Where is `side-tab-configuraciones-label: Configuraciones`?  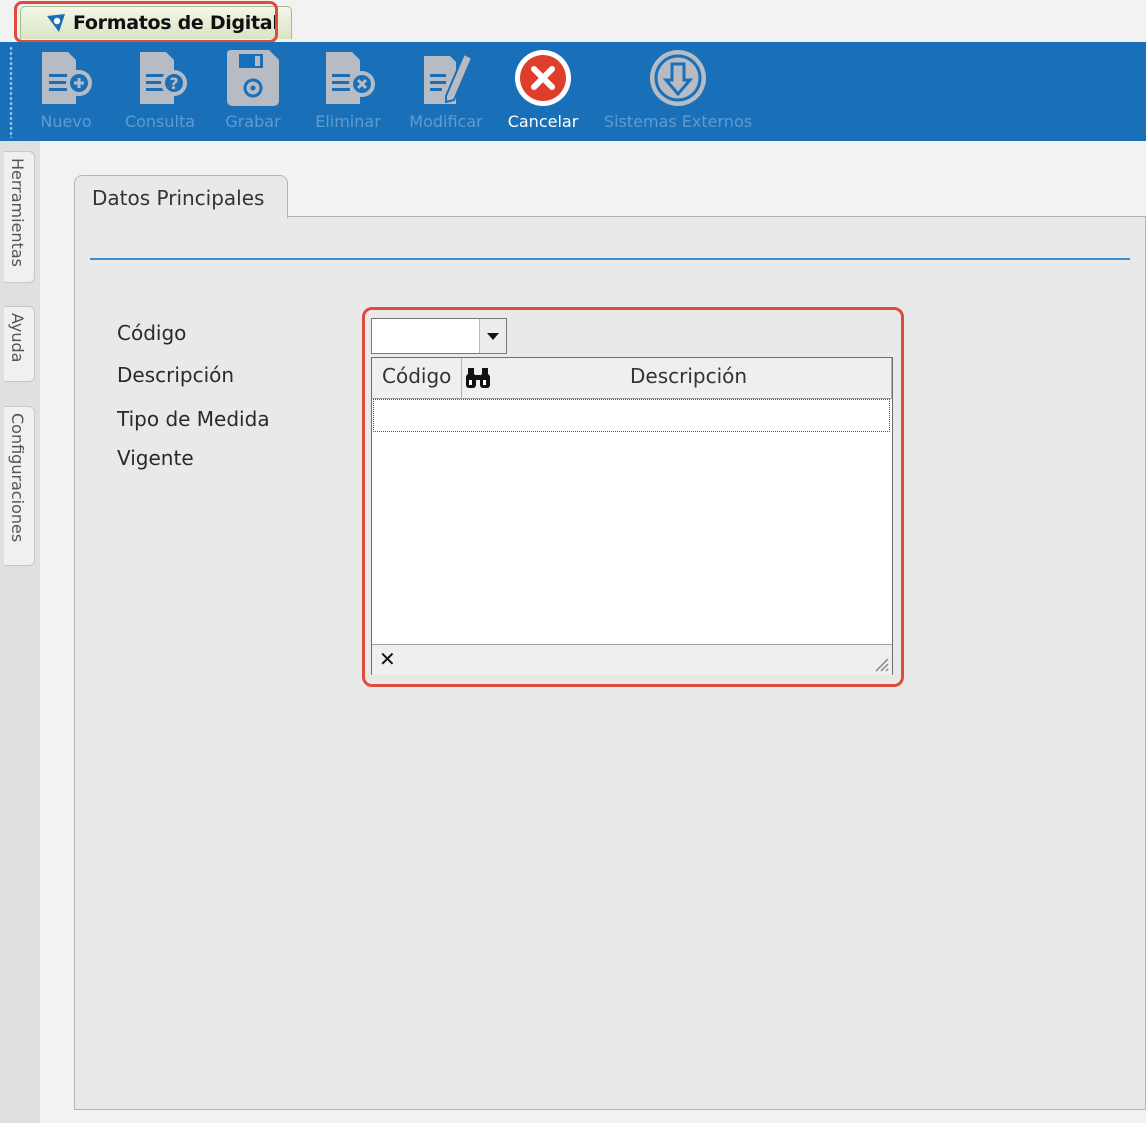 side-tab-configuraciones-label: Configuraciones is located at coordinates (17, 478).